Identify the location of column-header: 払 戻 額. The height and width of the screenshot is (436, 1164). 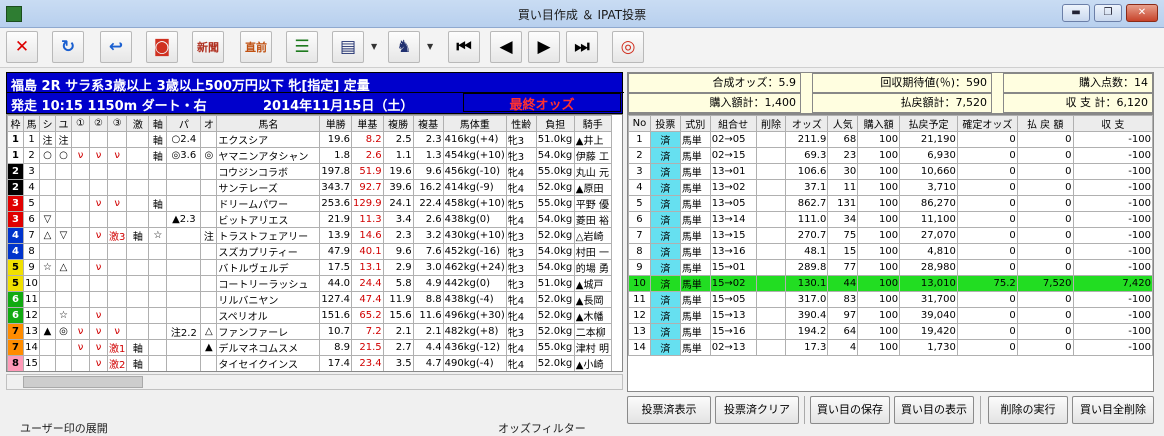
(1045, 123).